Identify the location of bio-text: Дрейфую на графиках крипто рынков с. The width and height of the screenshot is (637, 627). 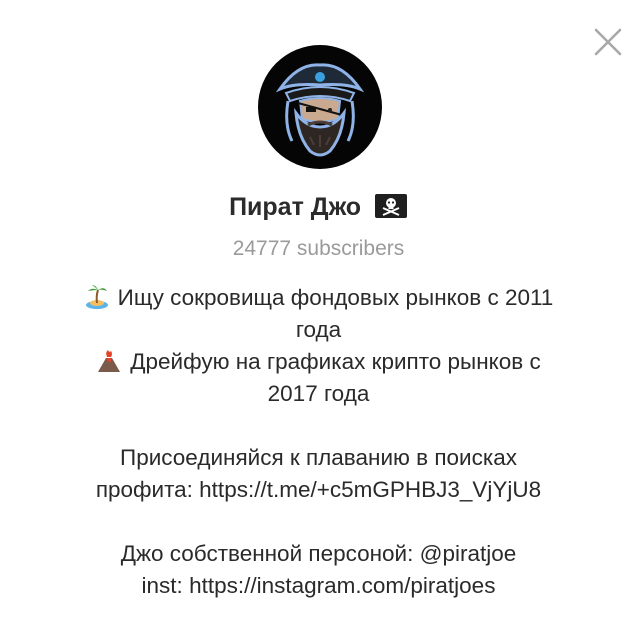
(335, 361).